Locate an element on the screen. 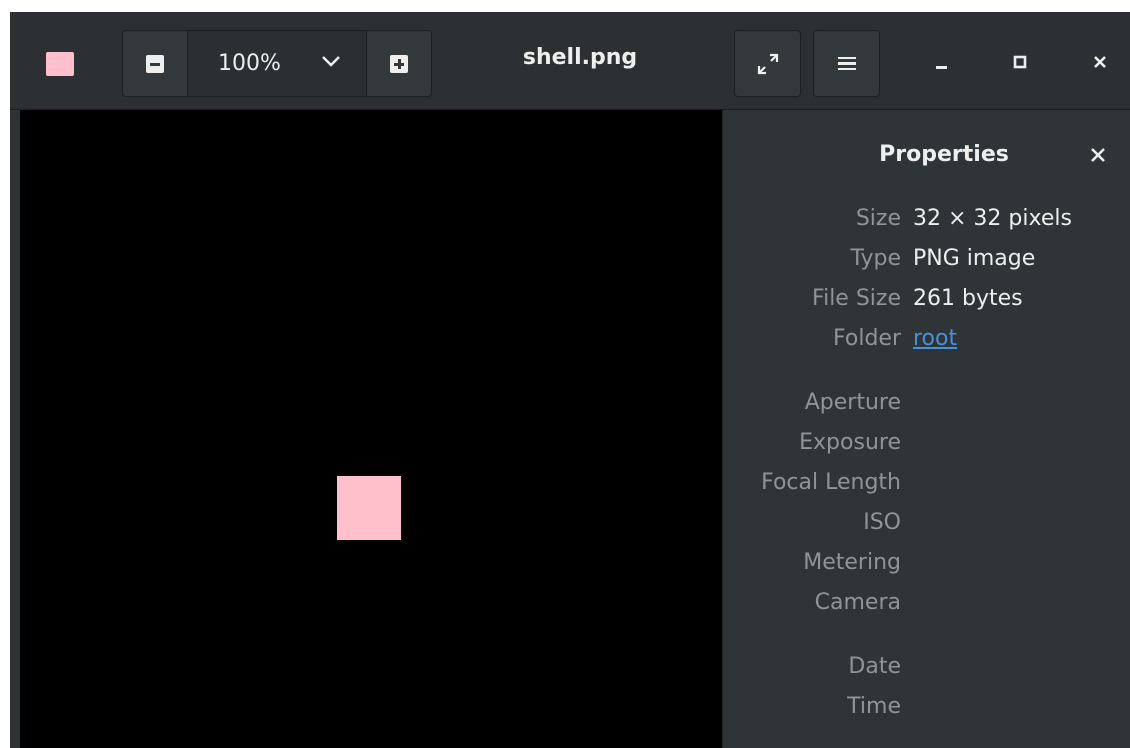 Image resolution: width=1130 pixels, height=748 pixels. property-label: ISO is located at coordinates (882, 522).